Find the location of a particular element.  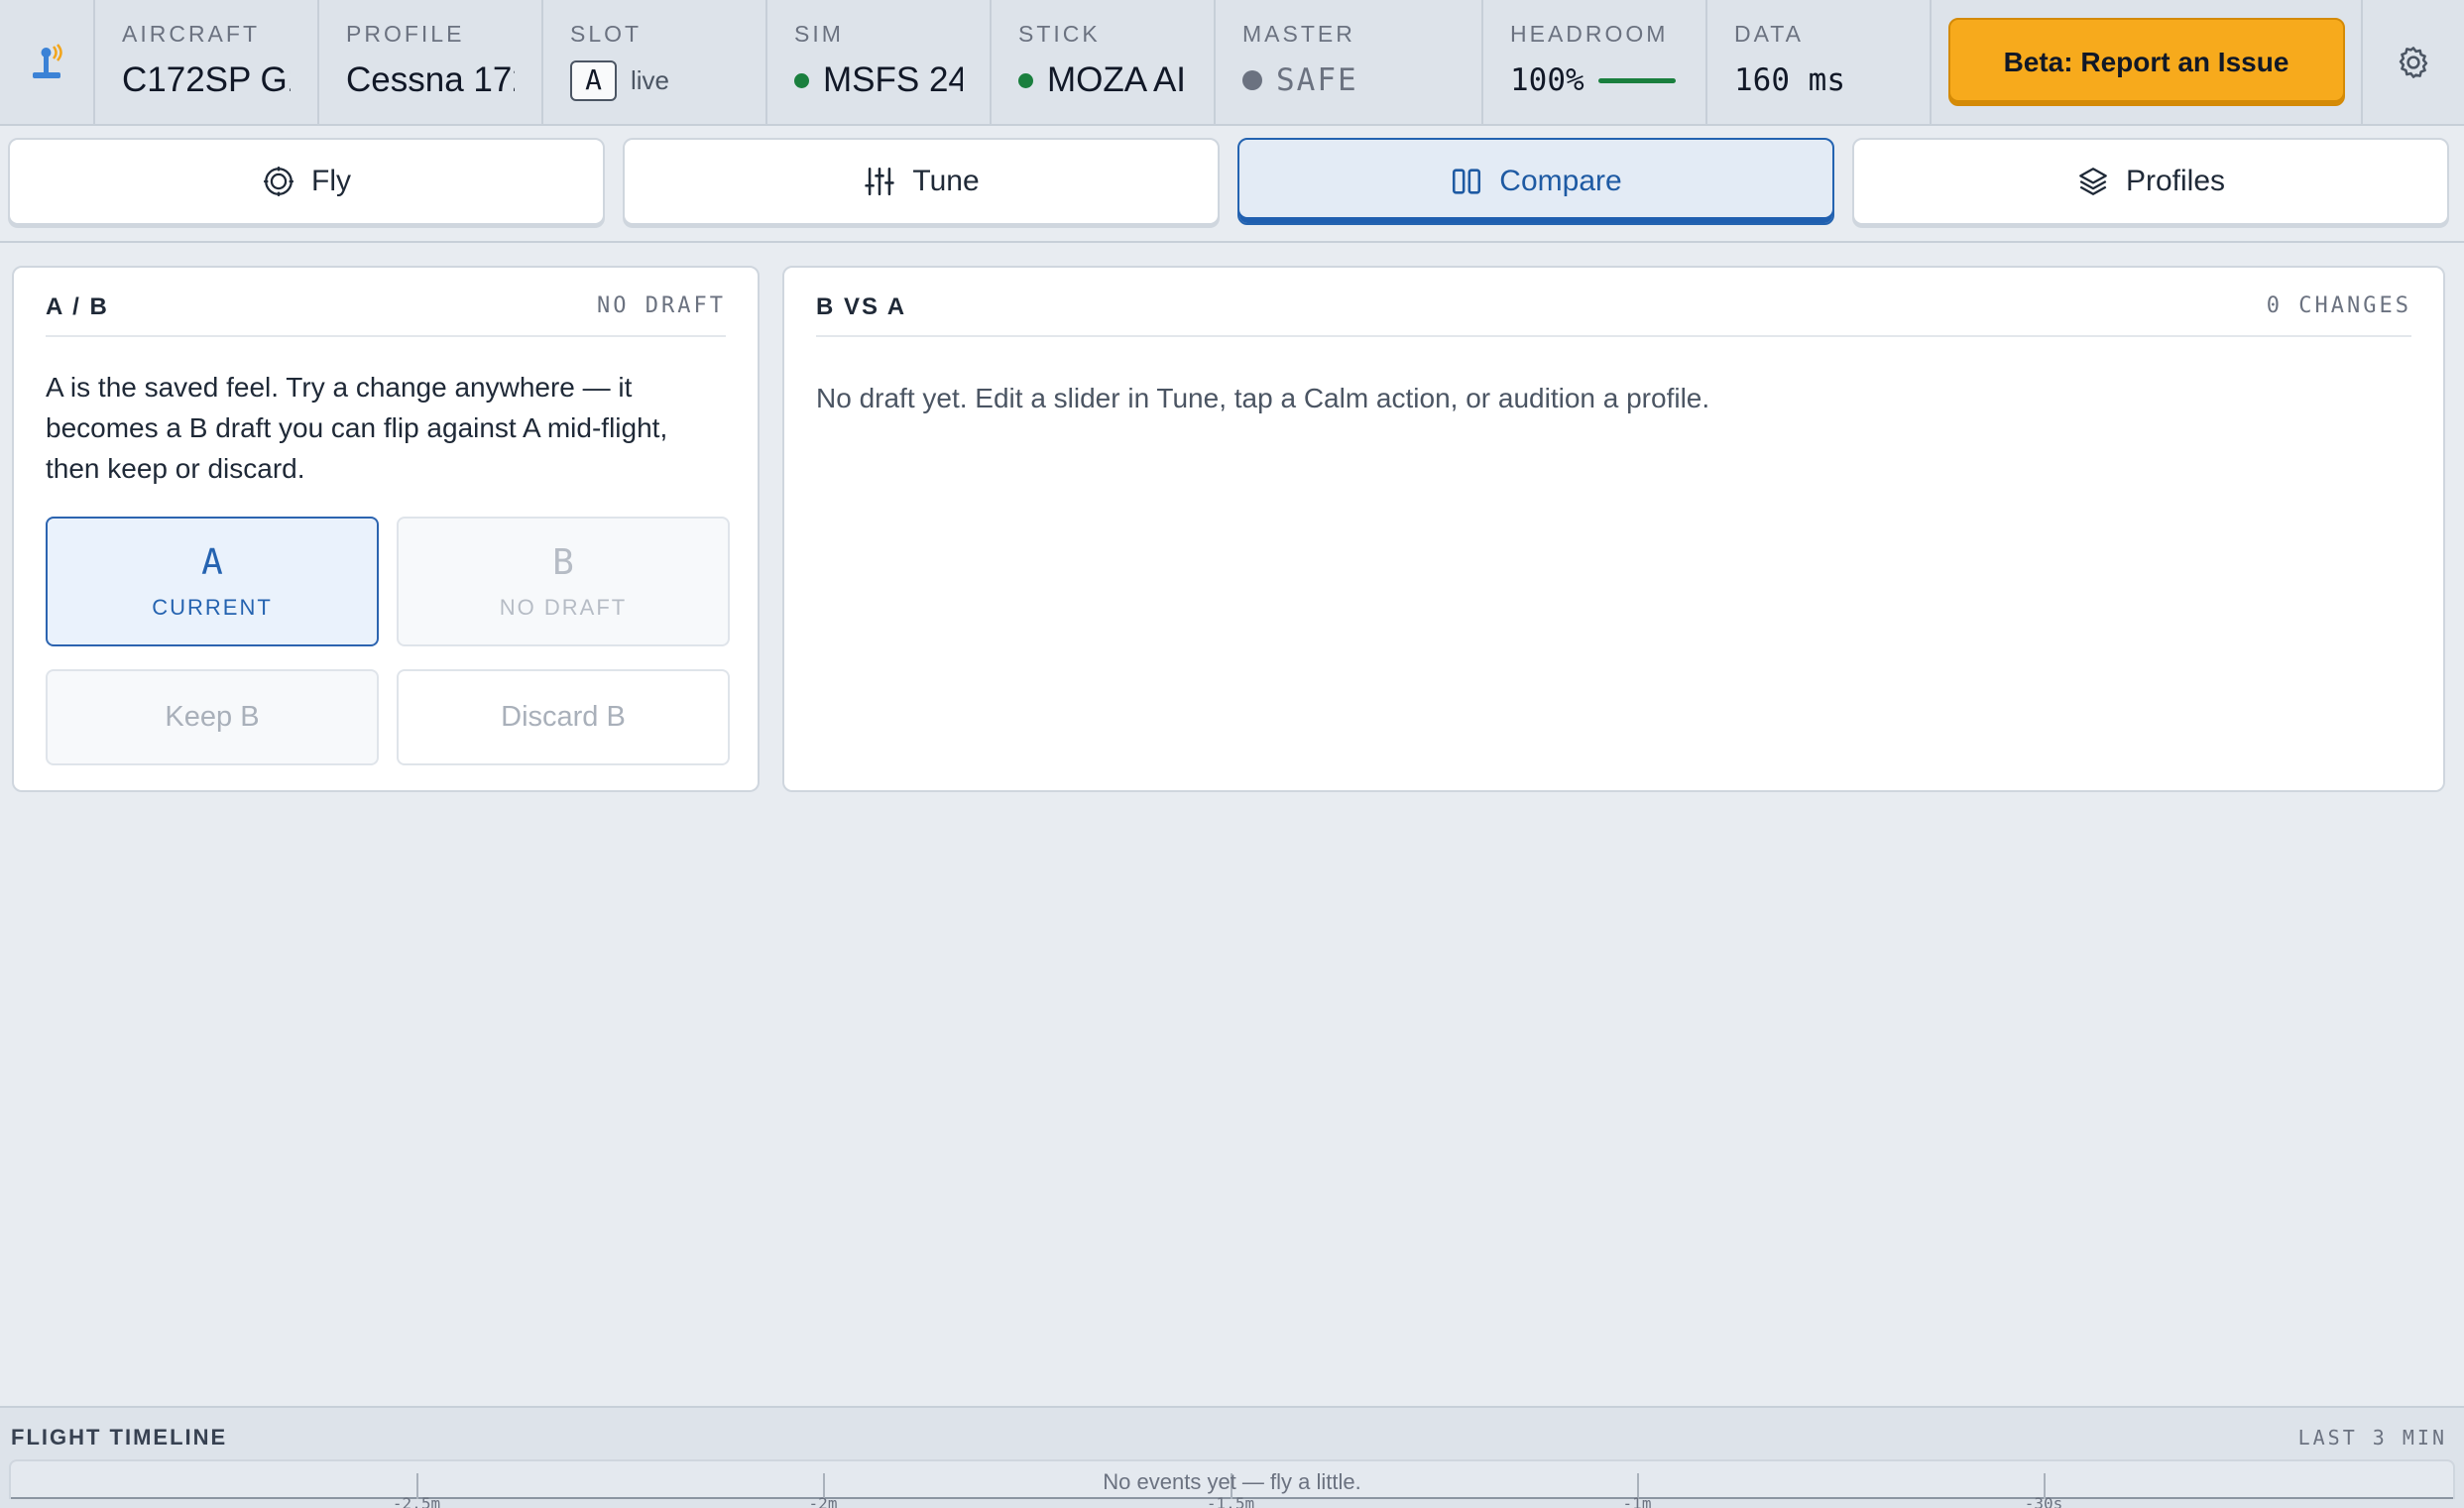

gear-icon is located at coordinates (2414, 62).